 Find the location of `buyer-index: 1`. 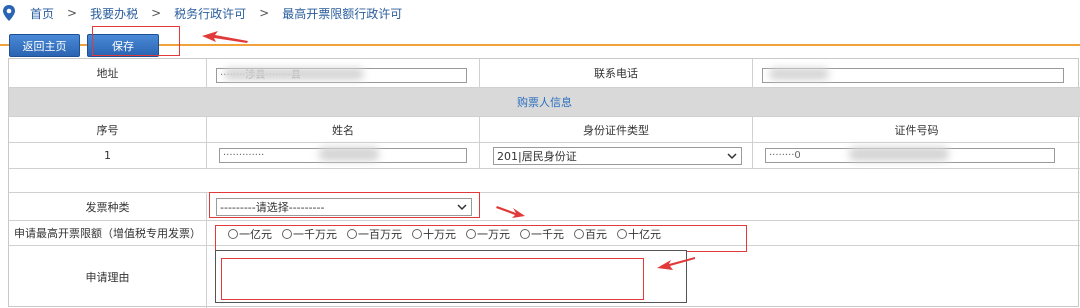

buyer-index: 1 is located at coordinates (108, 156).